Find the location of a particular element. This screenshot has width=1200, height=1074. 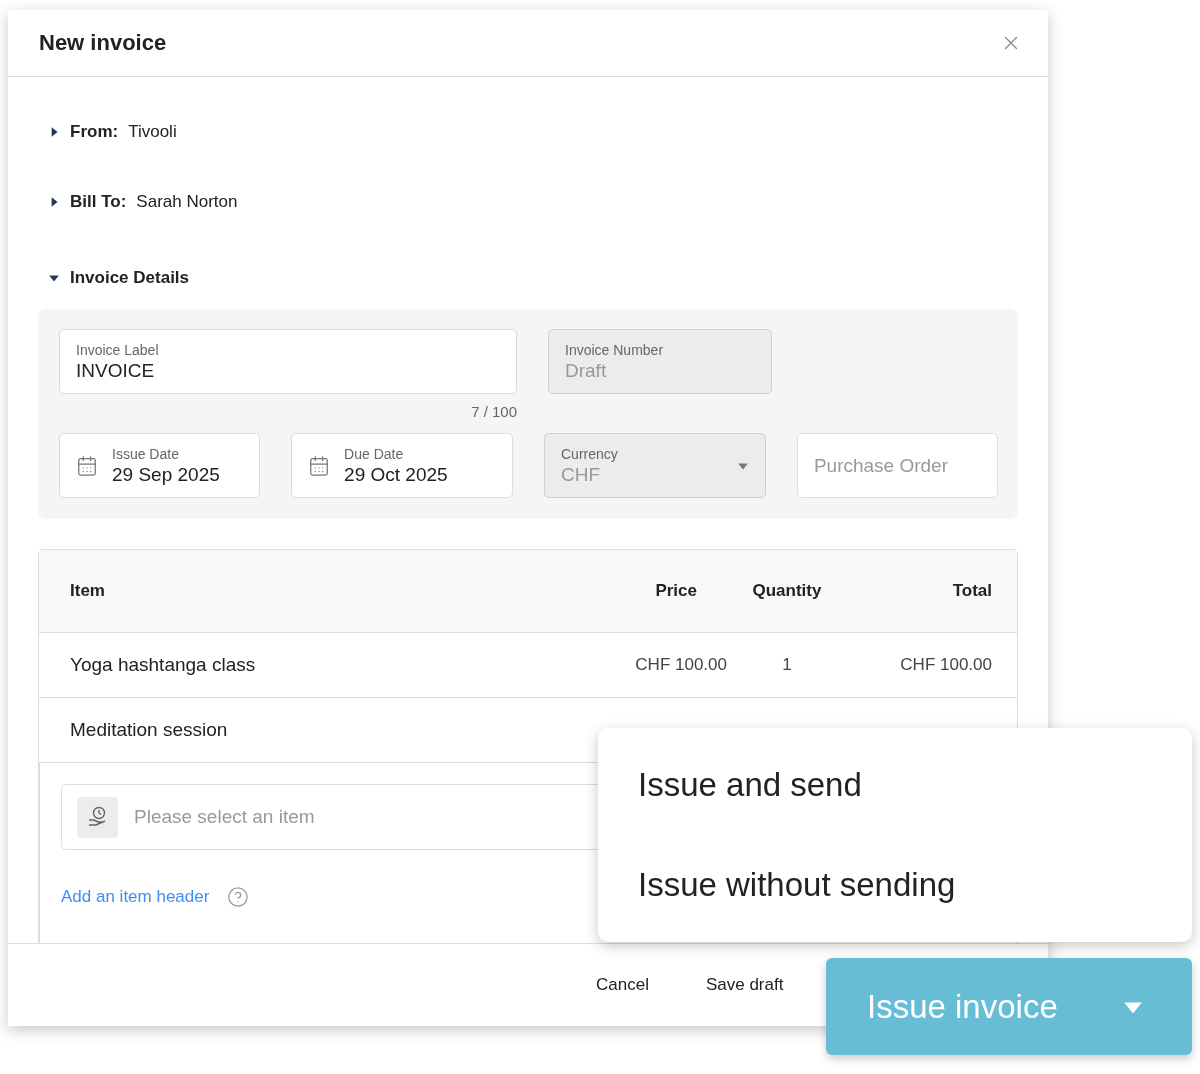

column-header: Item is located at coordinates (88, 591).